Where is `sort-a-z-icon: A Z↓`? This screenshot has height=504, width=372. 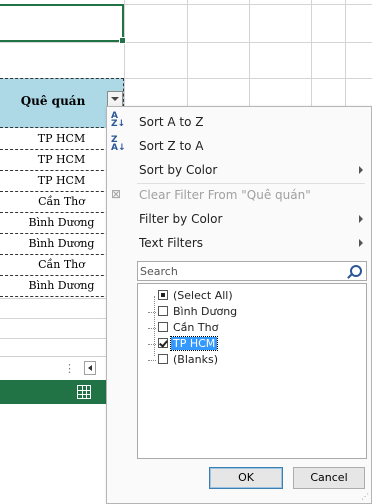 sort-a-z-icon: A Z↓ is located at coordinates (118, 120).